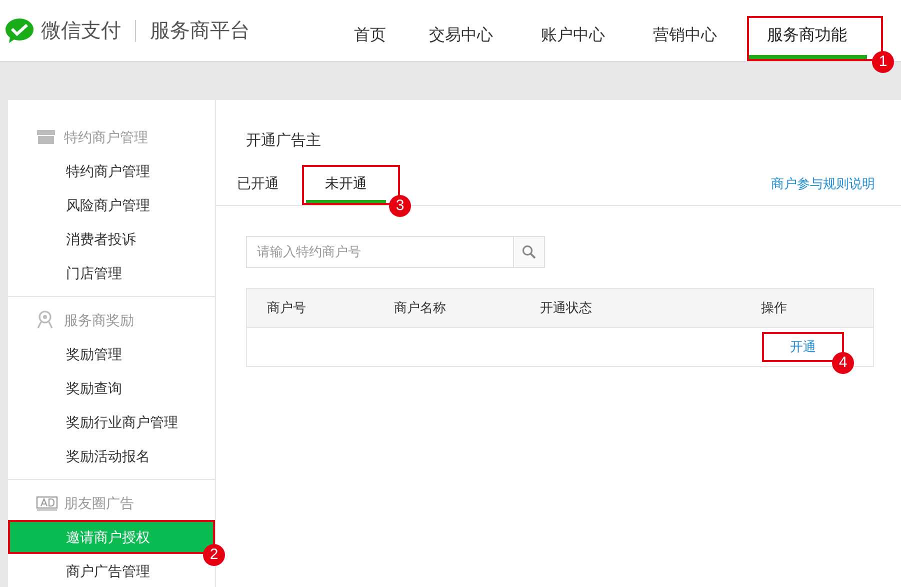 This screenshot has height=587, width=901. I want to click on sidebar-item: 风险商户管理, so click(111, 205).